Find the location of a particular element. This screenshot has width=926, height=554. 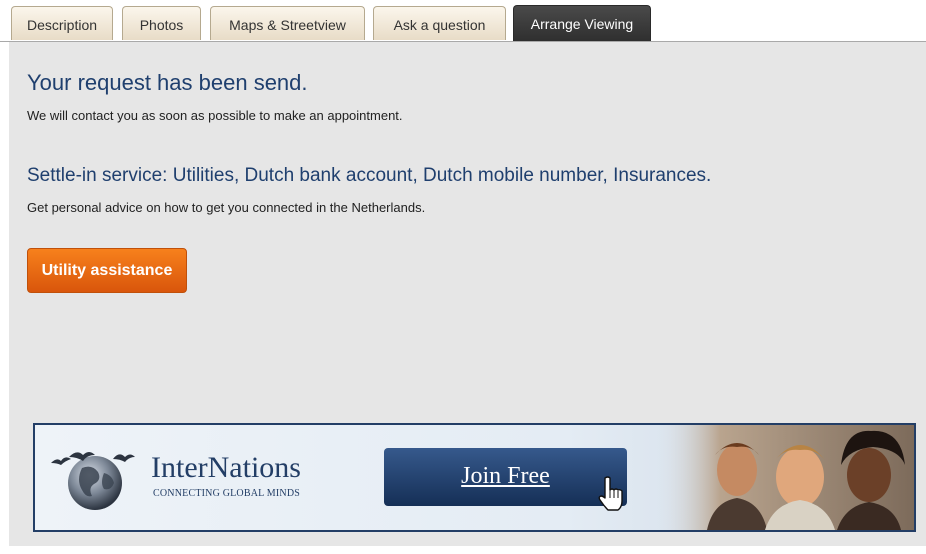

tab-maps-streetview: Maps & Streetview is located at coordinates (287, 23).